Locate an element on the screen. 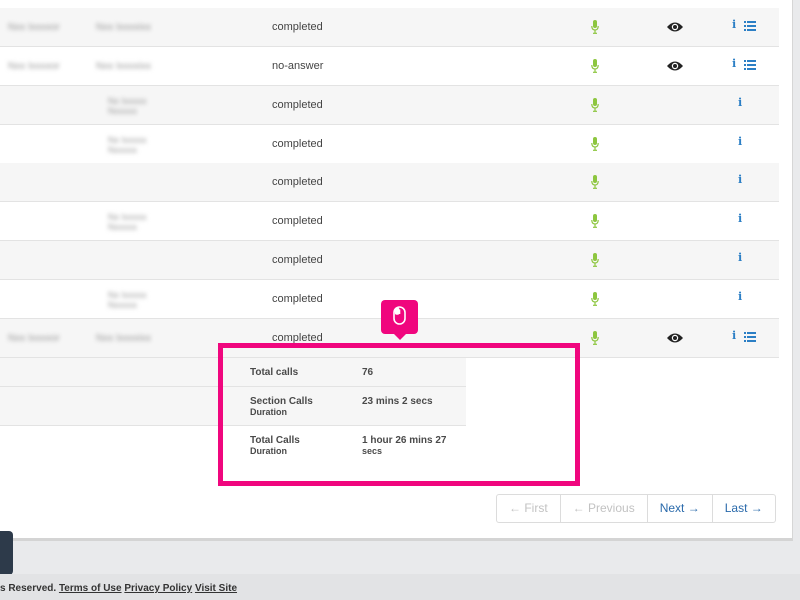 This screenshot has width=800, height=600. copyright-text: s Reserved. is located at coordinates (28, 588).